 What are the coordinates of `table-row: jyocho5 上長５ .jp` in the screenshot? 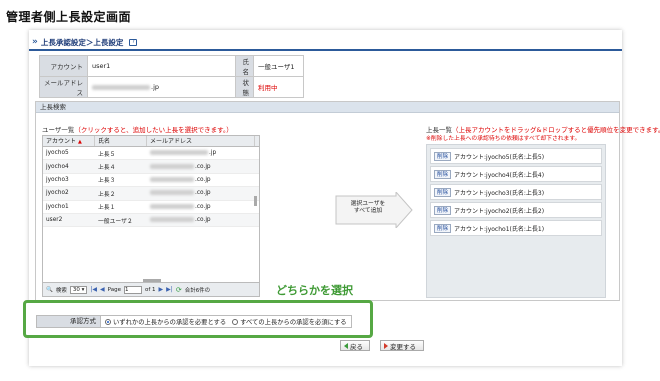 It's located at (151, 154).